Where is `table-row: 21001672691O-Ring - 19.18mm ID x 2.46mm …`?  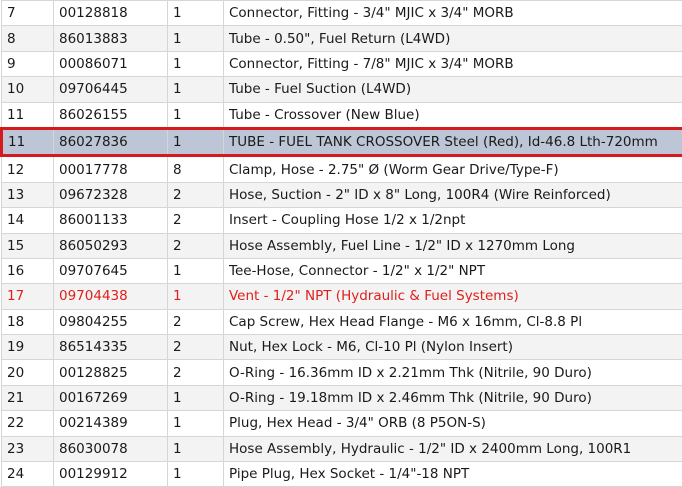
table-row: 21001672691O-Ring - 19.18mm ID x 2.46mm … is located at coordinates (342, 397).